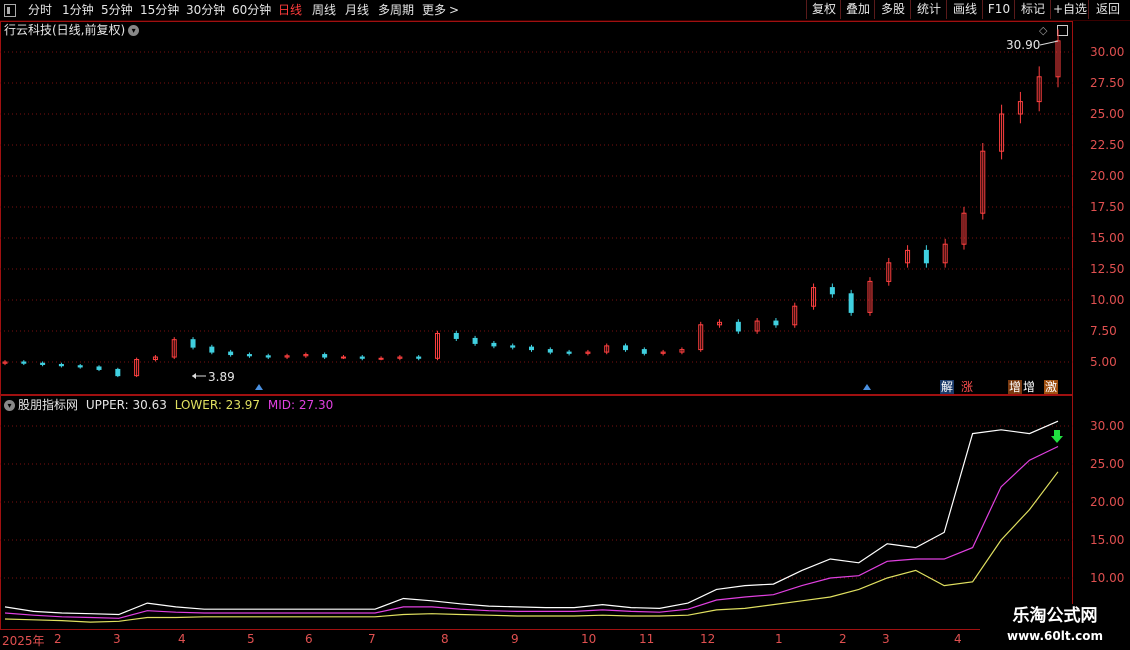 This screenshot has height=650, width=1130. I want to click on y-tick-main: 30.00, so click(1107, 52).